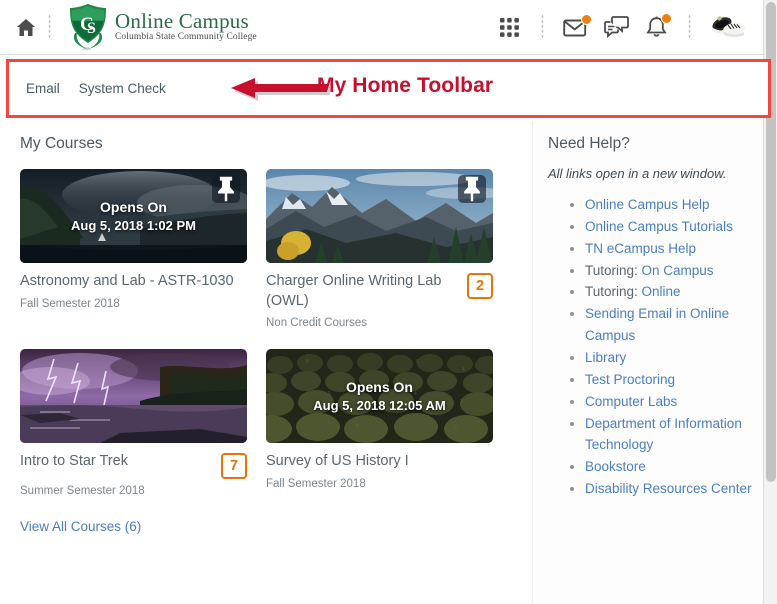 Image resolution: width=777 pixels, height=604 pixels. Describe the element at coordinates (689, 27) in the screenshot. I see `nav-divider-right` at that location.